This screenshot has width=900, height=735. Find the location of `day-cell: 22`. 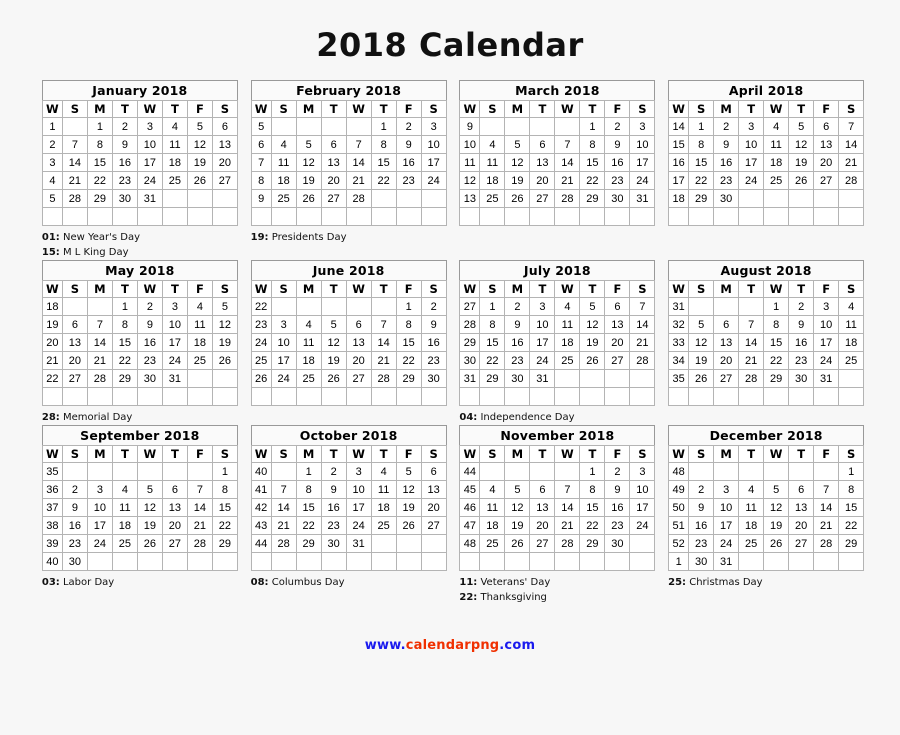

day-cell: 22 is located at coordinates (701, 181).